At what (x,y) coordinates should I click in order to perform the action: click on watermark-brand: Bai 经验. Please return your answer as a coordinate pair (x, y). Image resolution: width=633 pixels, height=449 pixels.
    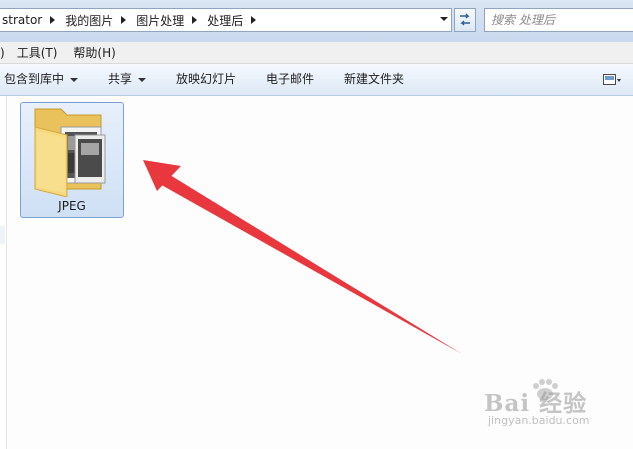
    Looking at the image, I should click on (536, 403).